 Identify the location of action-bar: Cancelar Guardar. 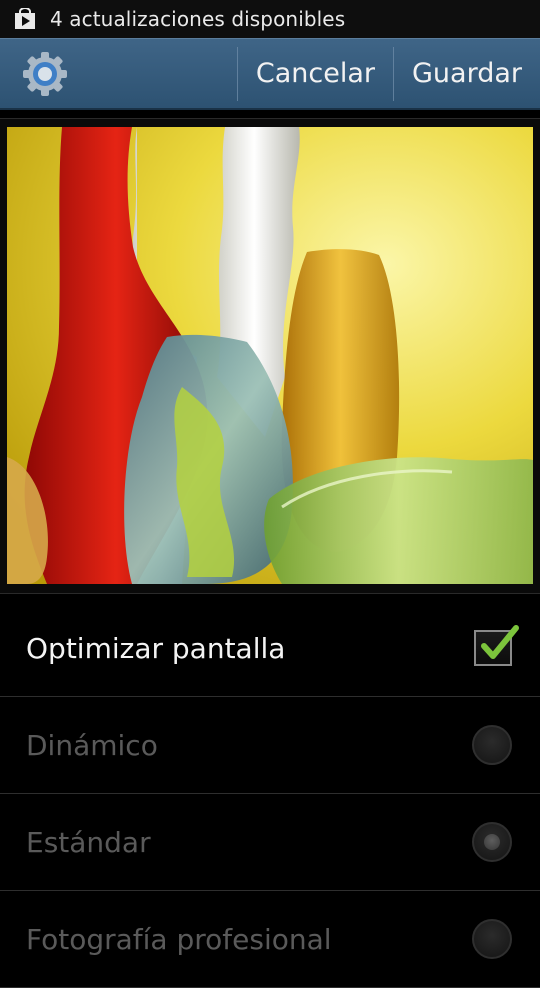
(270, 74).